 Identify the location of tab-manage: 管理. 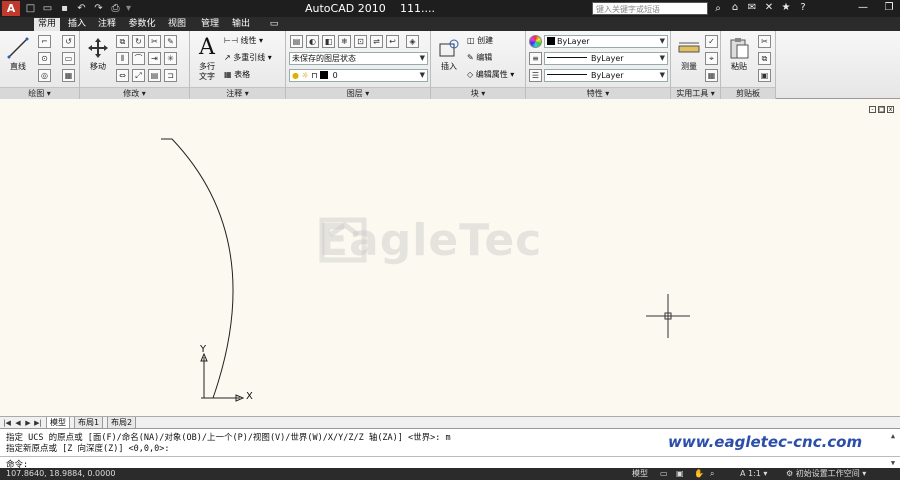
(210, 24).